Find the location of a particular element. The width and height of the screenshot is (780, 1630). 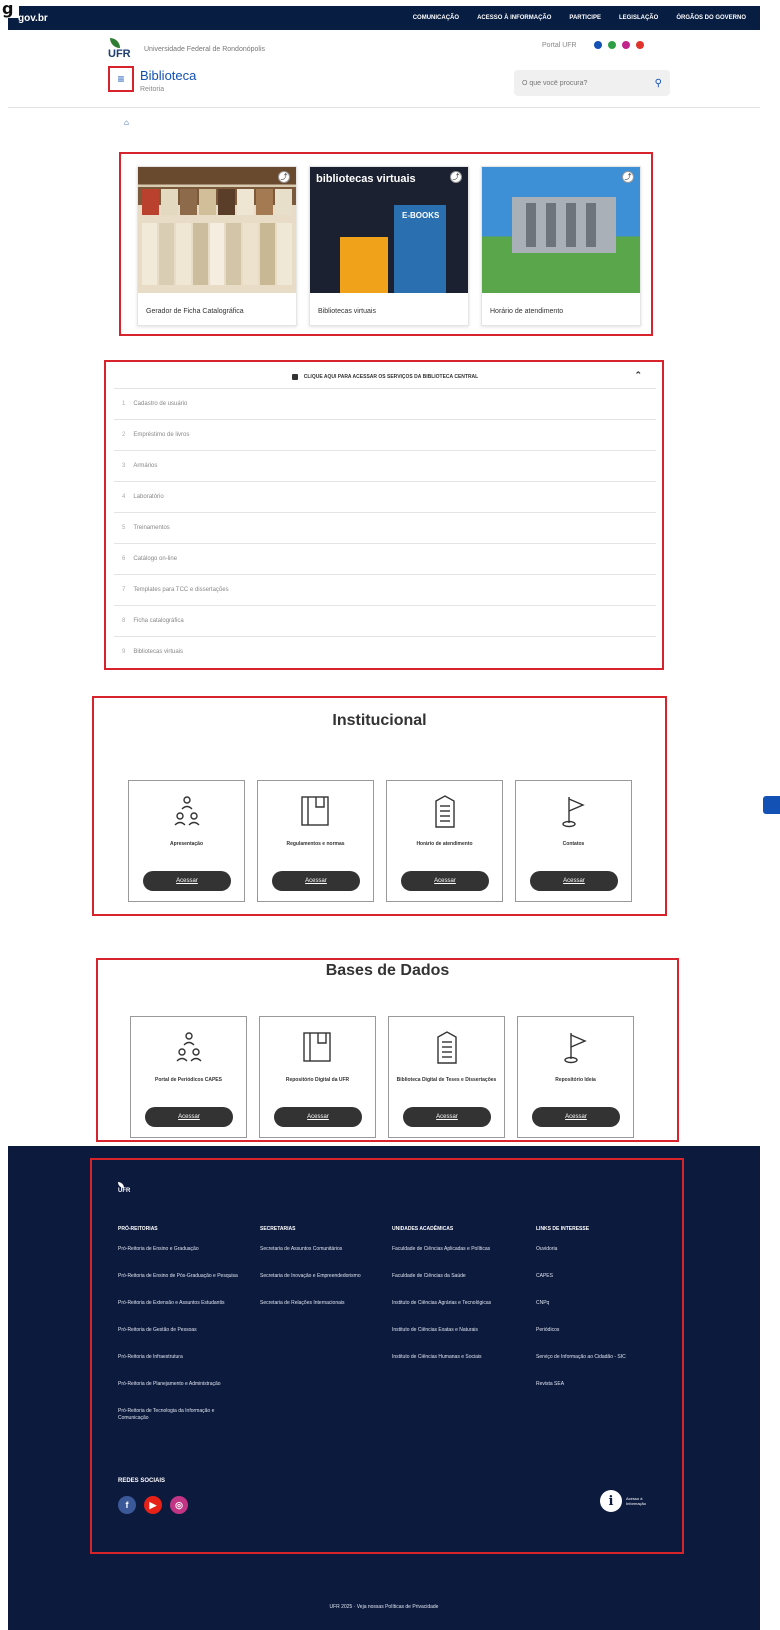

menu-button: ≡ is located at coordinates (121, 79).